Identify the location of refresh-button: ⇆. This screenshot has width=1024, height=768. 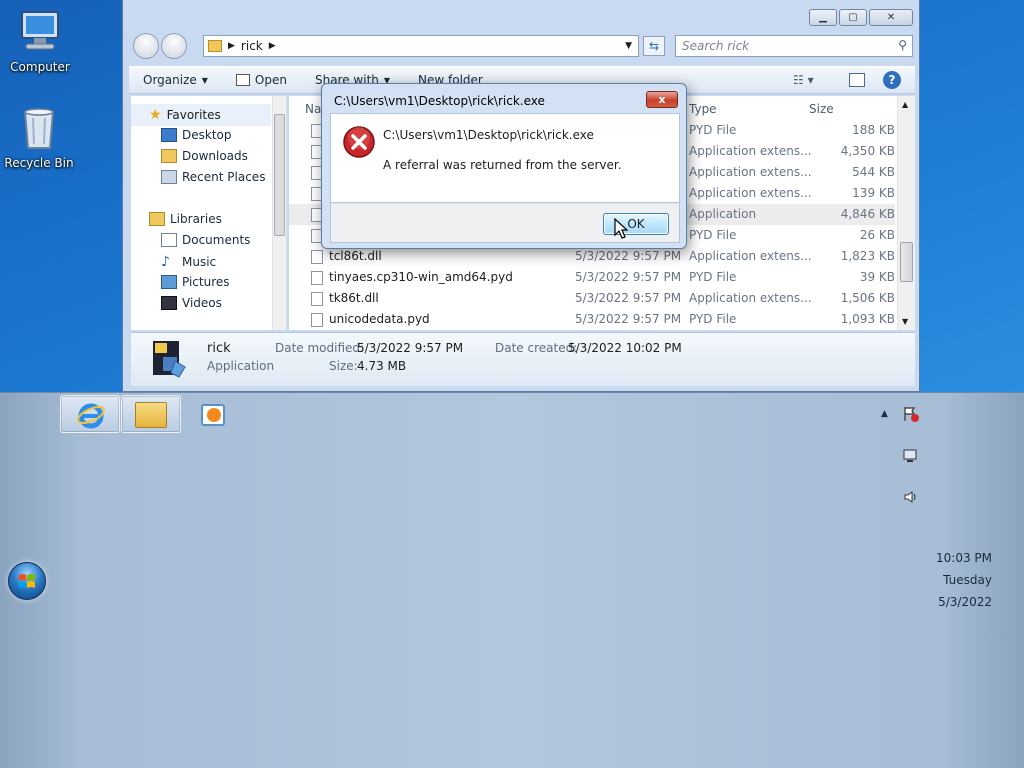
(654, 46).